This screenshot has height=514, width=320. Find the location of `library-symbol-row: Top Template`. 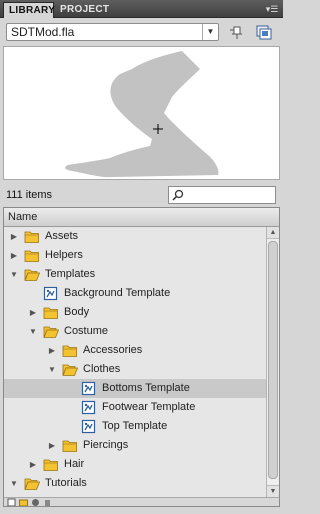

library-symbol-row: Top Template is located at coordinates (135, 426).